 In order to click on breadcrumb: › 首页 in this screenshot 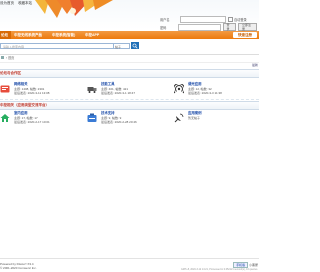, I will do `click(129, 58)`.